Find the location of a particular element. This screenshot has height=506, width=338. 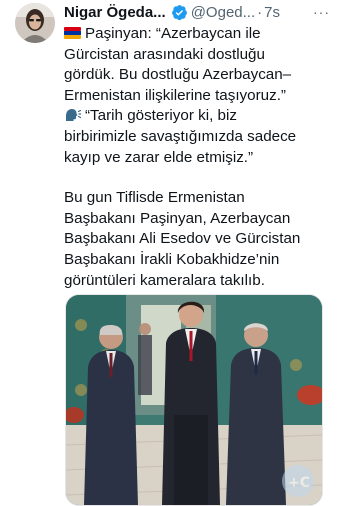

svg-text: +C is located at coordinates (299, 483).